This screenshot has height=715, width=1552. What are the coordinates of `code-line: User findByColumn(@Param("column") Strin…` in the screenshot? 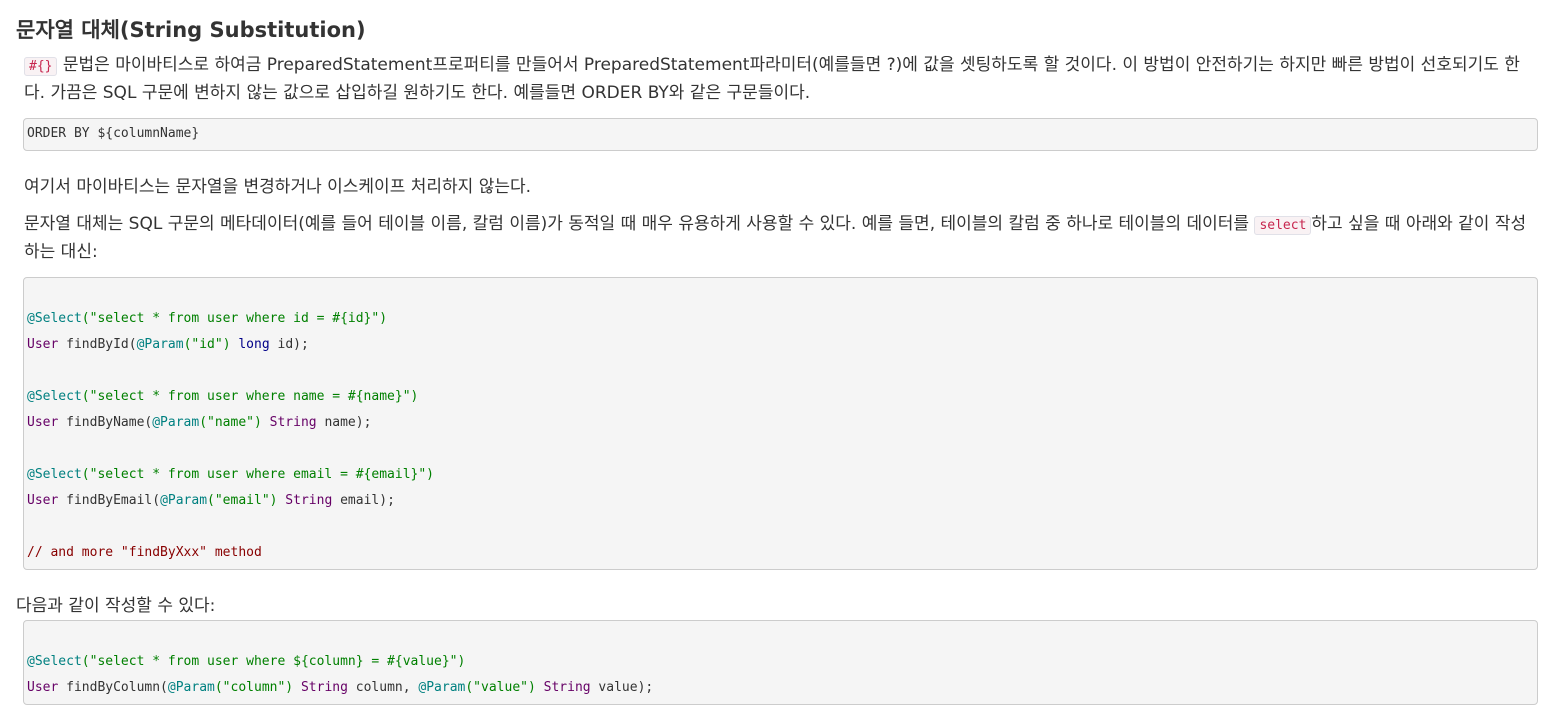 It's located at (340, 687).